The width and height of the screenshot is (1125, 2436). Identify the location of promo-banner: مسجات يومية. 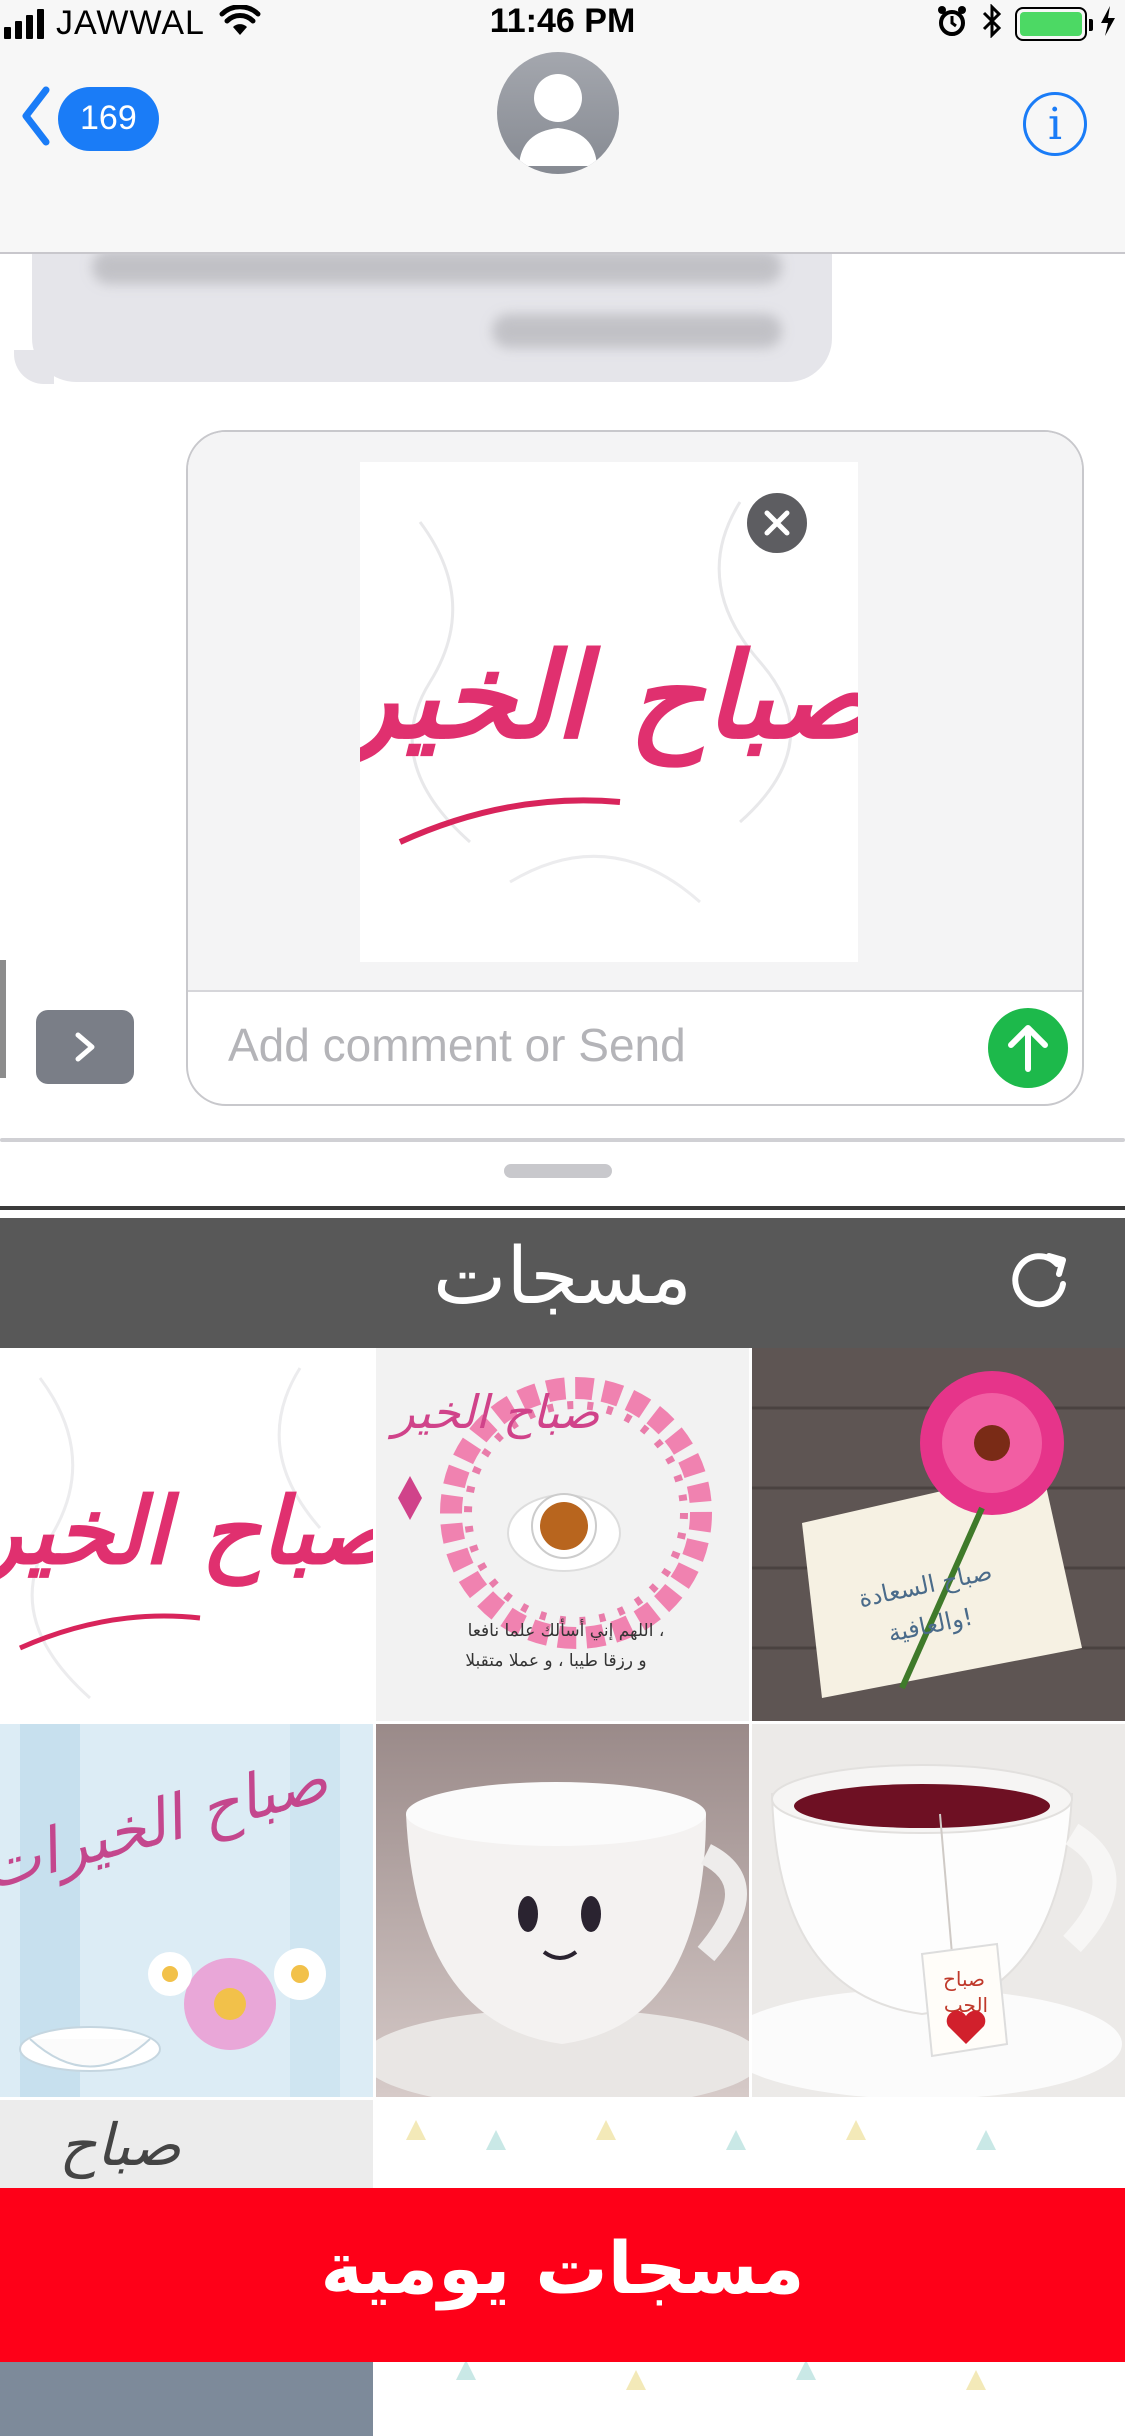
(562, 2275).